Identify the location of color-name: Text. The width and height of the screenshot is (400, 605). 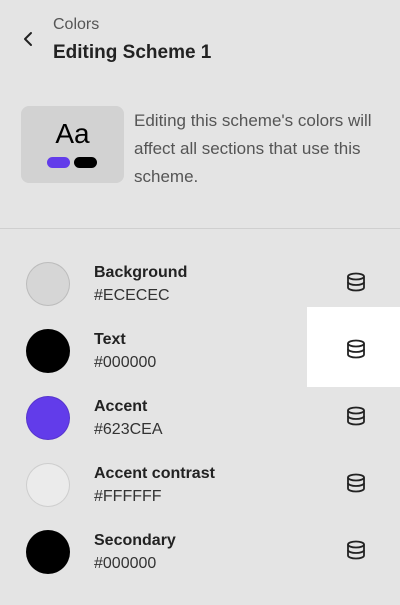
(110, 339).